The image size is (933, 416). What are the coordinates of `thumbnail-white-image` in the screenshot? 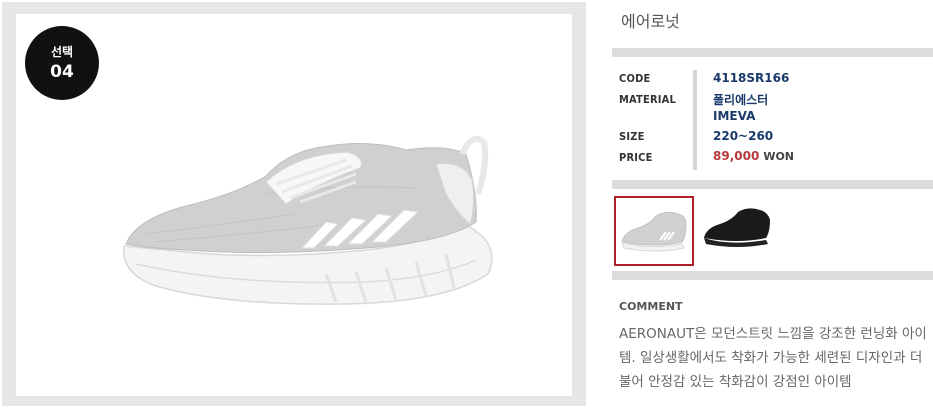 It's located at (654, 231).